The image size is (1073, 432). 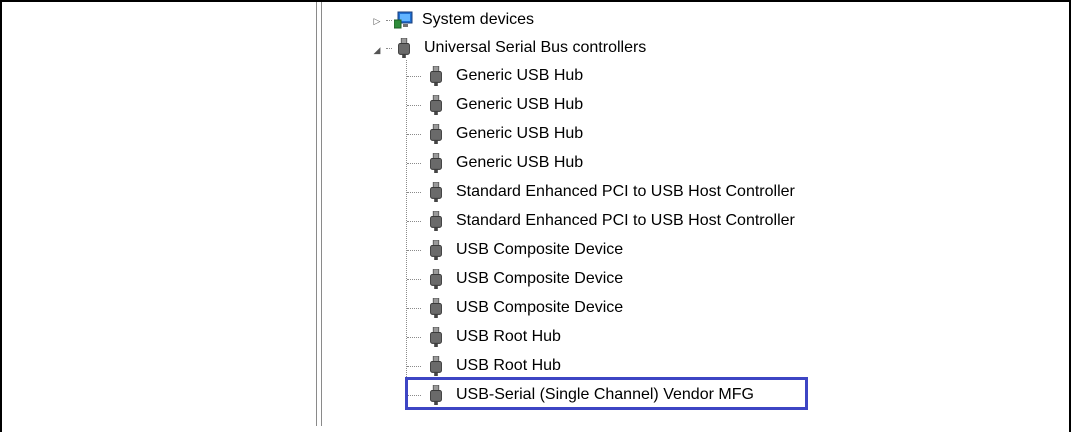 What do you see at coordinates (319, 214) in the screenshot?
I see `pane-splitter` at bounding box center [319, 214].